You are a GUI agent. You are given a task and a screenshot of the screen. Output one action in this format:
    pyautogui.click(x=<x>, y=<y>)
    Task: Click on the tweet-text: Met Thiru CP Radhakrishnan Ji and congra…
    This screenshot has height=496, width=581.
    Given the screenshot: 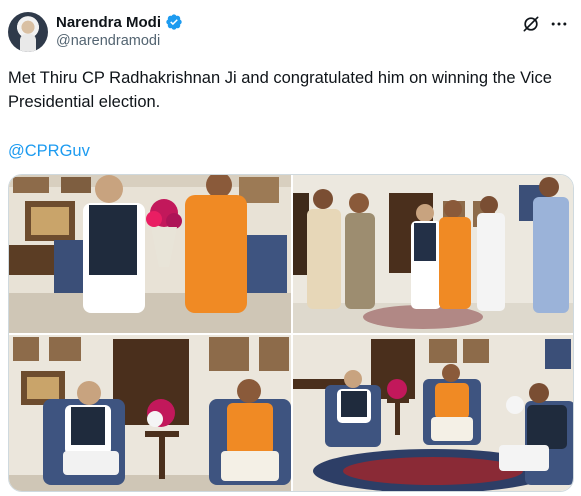 What is the action you would take?
    pyautogui.click(x=280, y=90)
    